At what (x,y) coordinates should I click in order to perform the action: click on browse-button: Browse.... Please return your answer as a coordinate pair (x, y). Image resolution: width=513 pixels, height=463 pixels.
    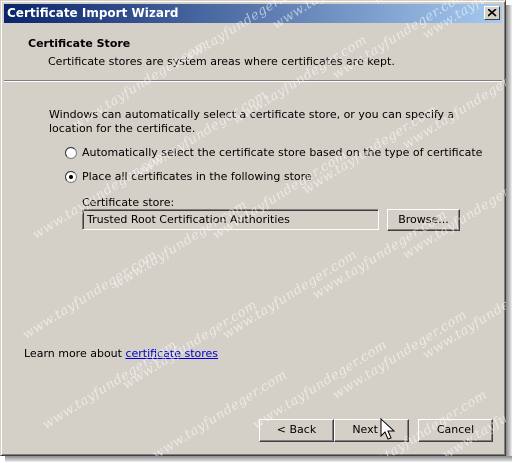
    Looking at the image, I should click on (423, 220).